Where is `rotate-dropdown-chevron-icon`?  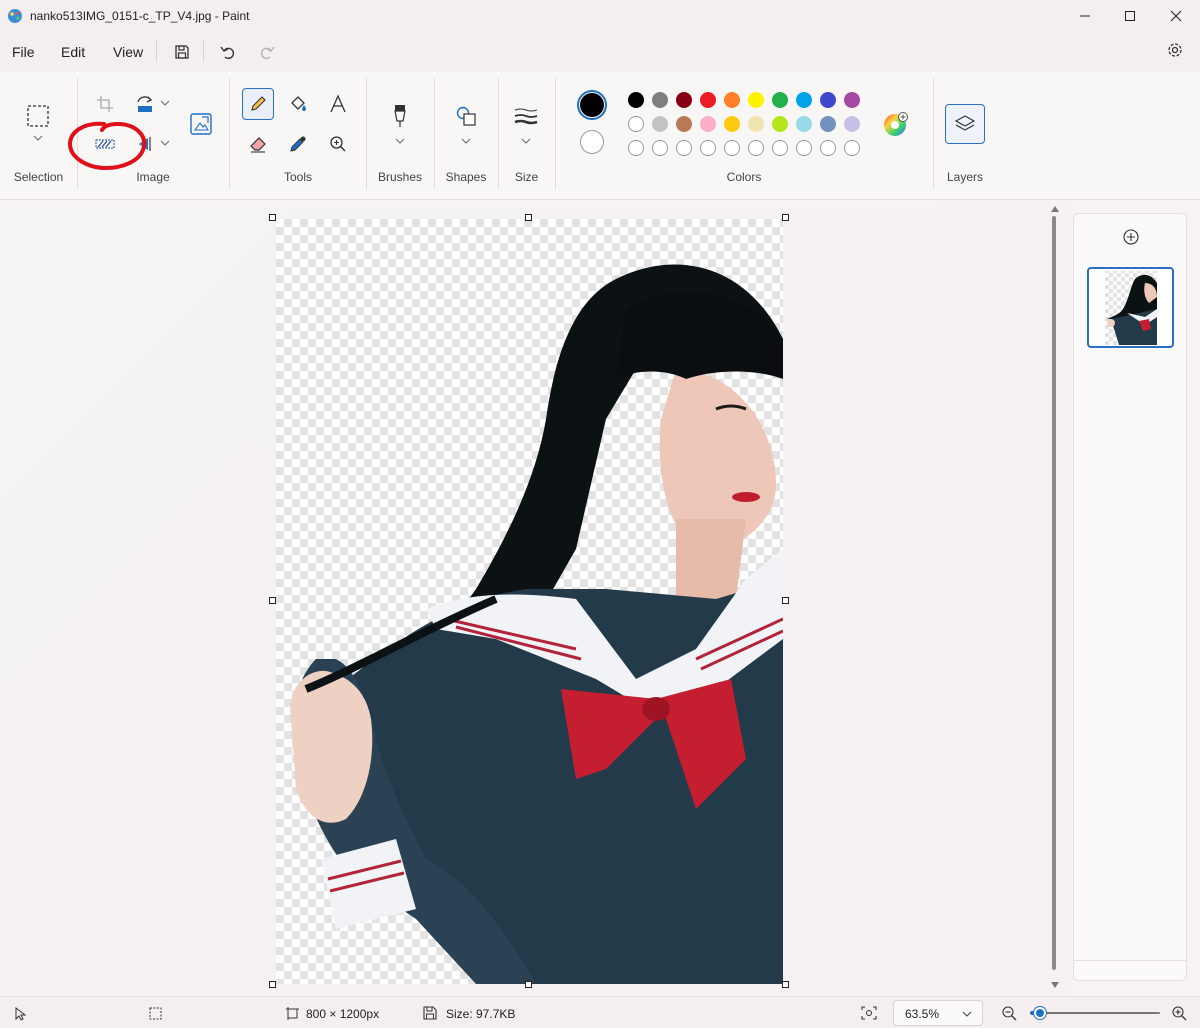
rotate-dropdown-chevron-icon is located at coordinates (165, 103).